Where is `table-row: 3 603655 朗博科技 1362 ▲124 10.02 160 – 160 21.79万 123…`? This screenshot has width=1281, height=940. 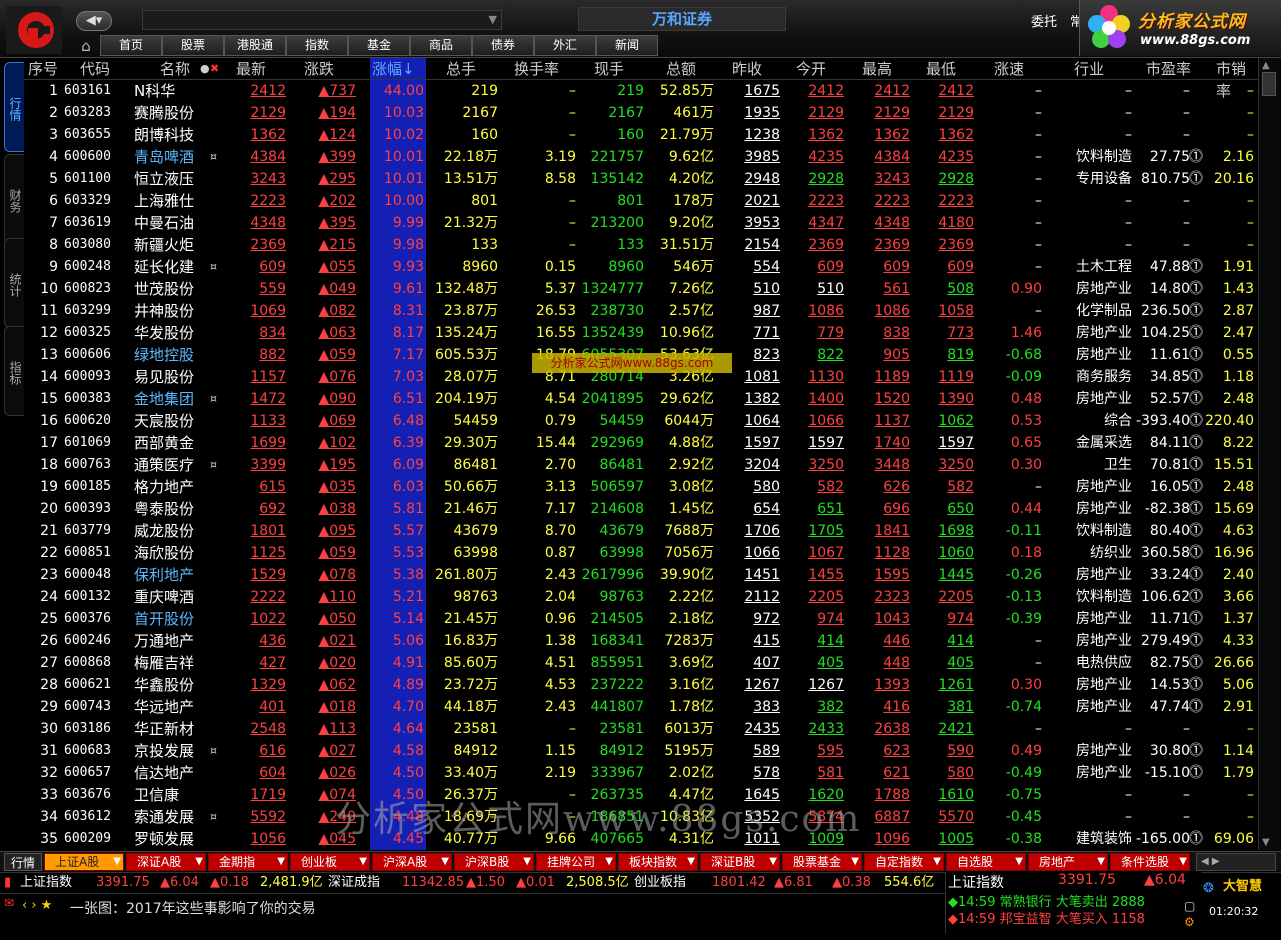
table-row: 3 603655 朗博科技 1362 ▲124 10.02 160 – 160 21.79万 123… is located at coordinates (641, 135).